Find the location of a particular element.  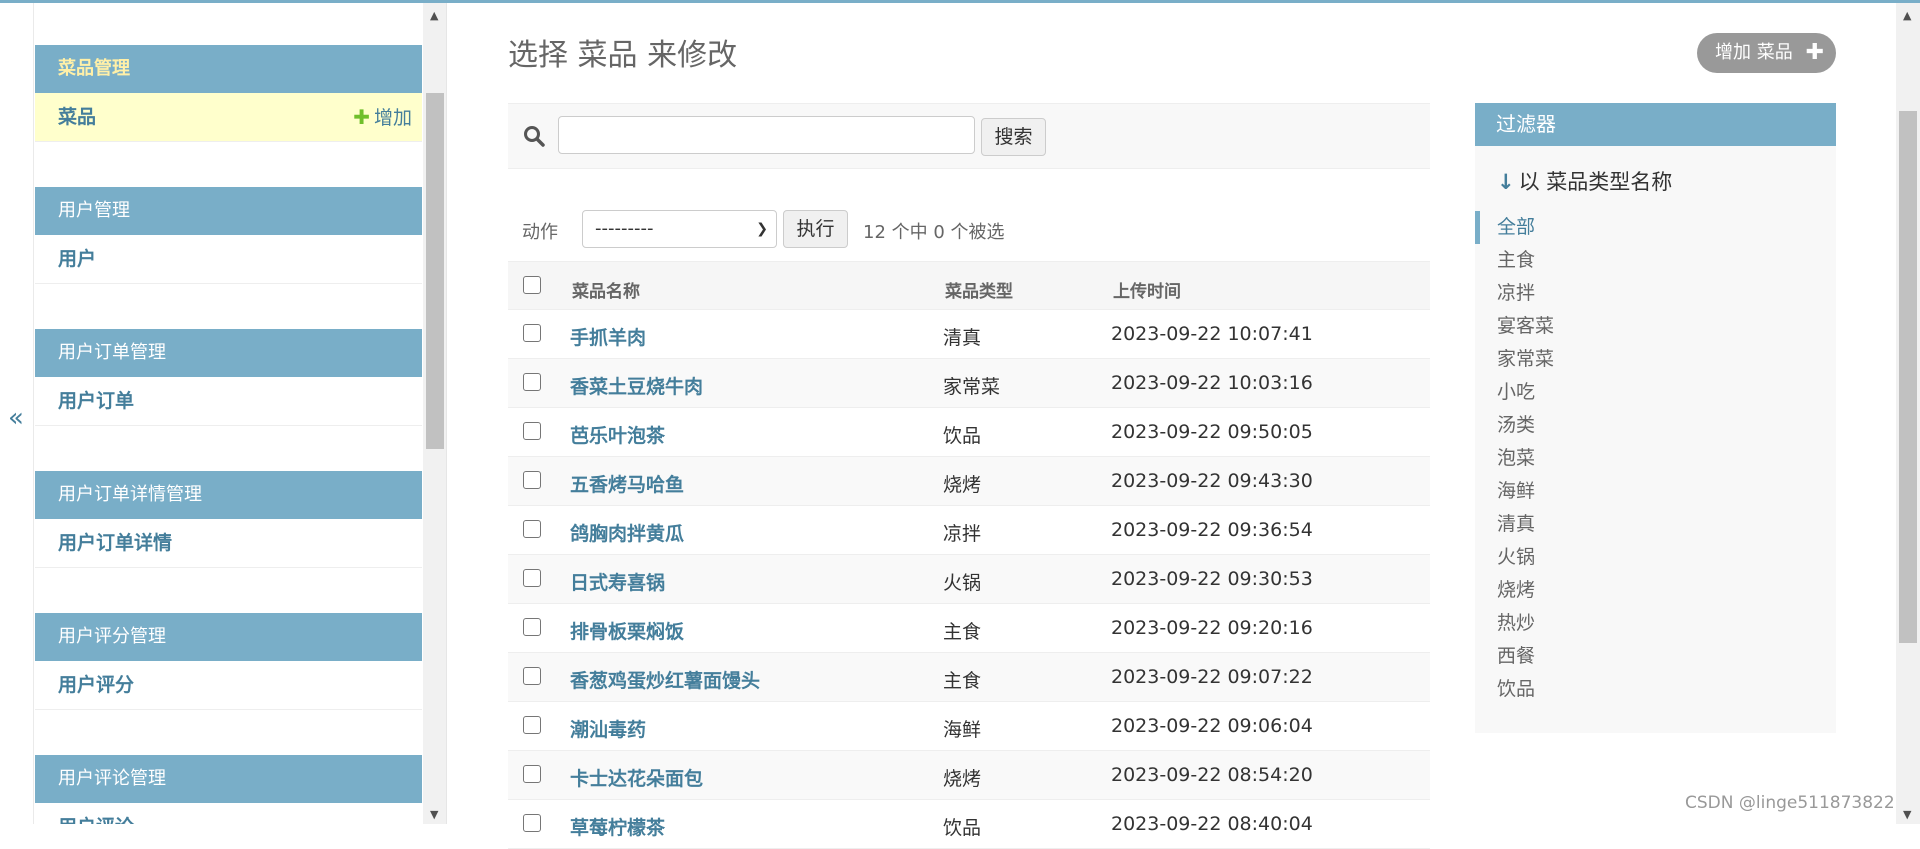

filter-option: 主食 is located at coordinates (1655, 260).